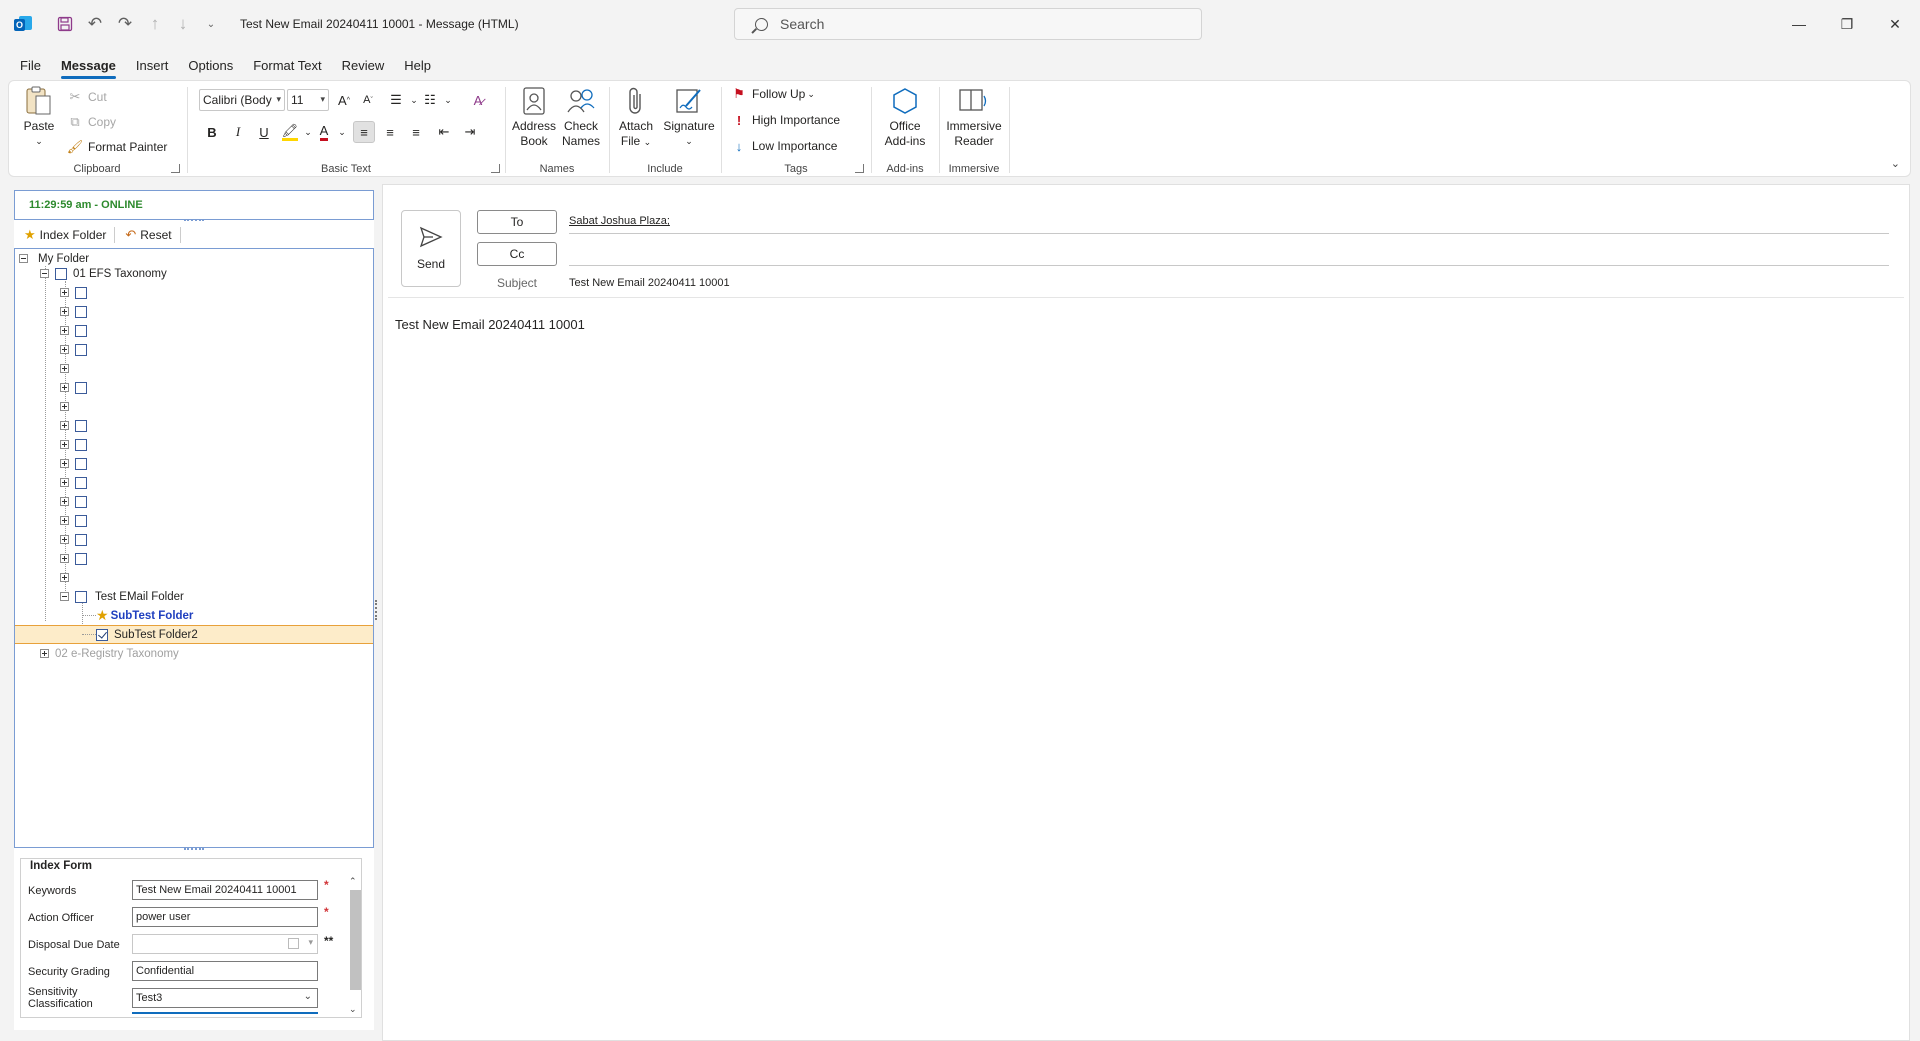  Describe the element at coordinates (308, 100) in the screenshot. I see `font-size-select: 11 ▾` at that location.